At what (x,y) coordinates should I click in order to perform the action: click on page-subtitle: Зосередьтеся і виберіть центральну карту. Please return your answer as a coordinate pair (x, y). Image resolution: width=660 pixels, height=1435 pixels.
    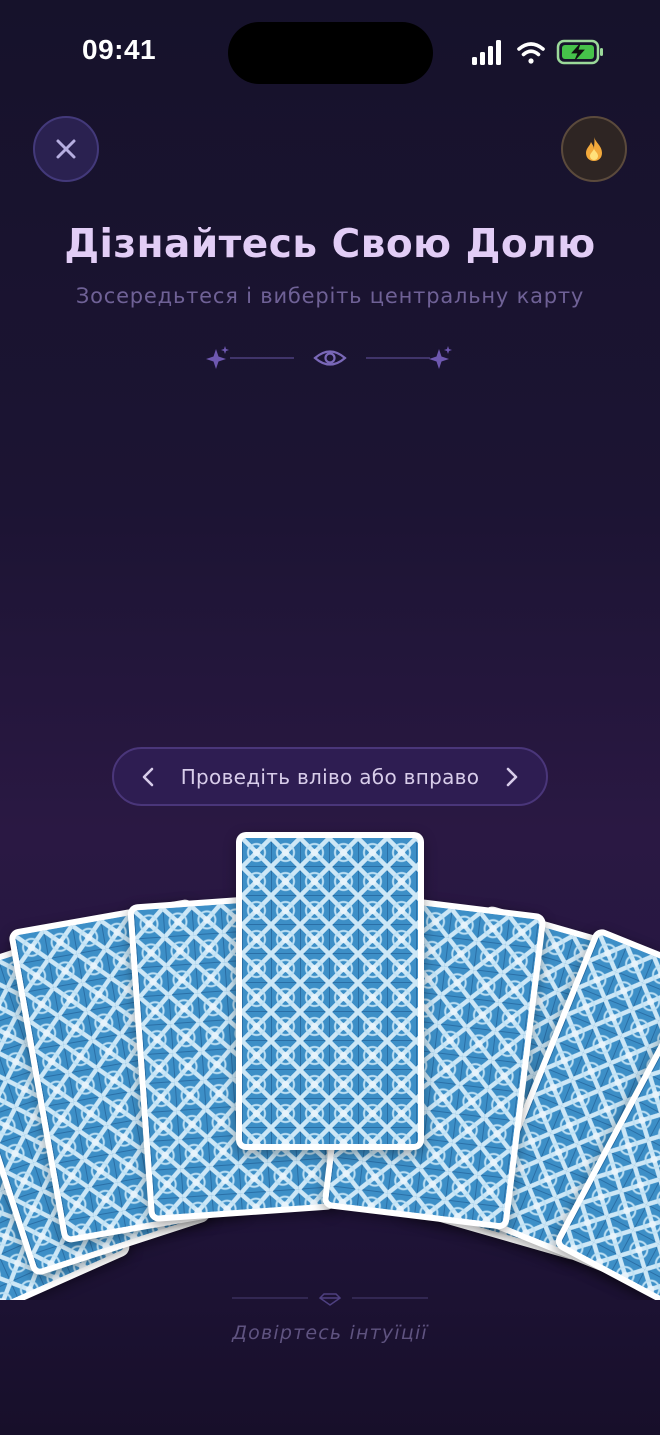
    Looking at the image, I should click on (330, 296).